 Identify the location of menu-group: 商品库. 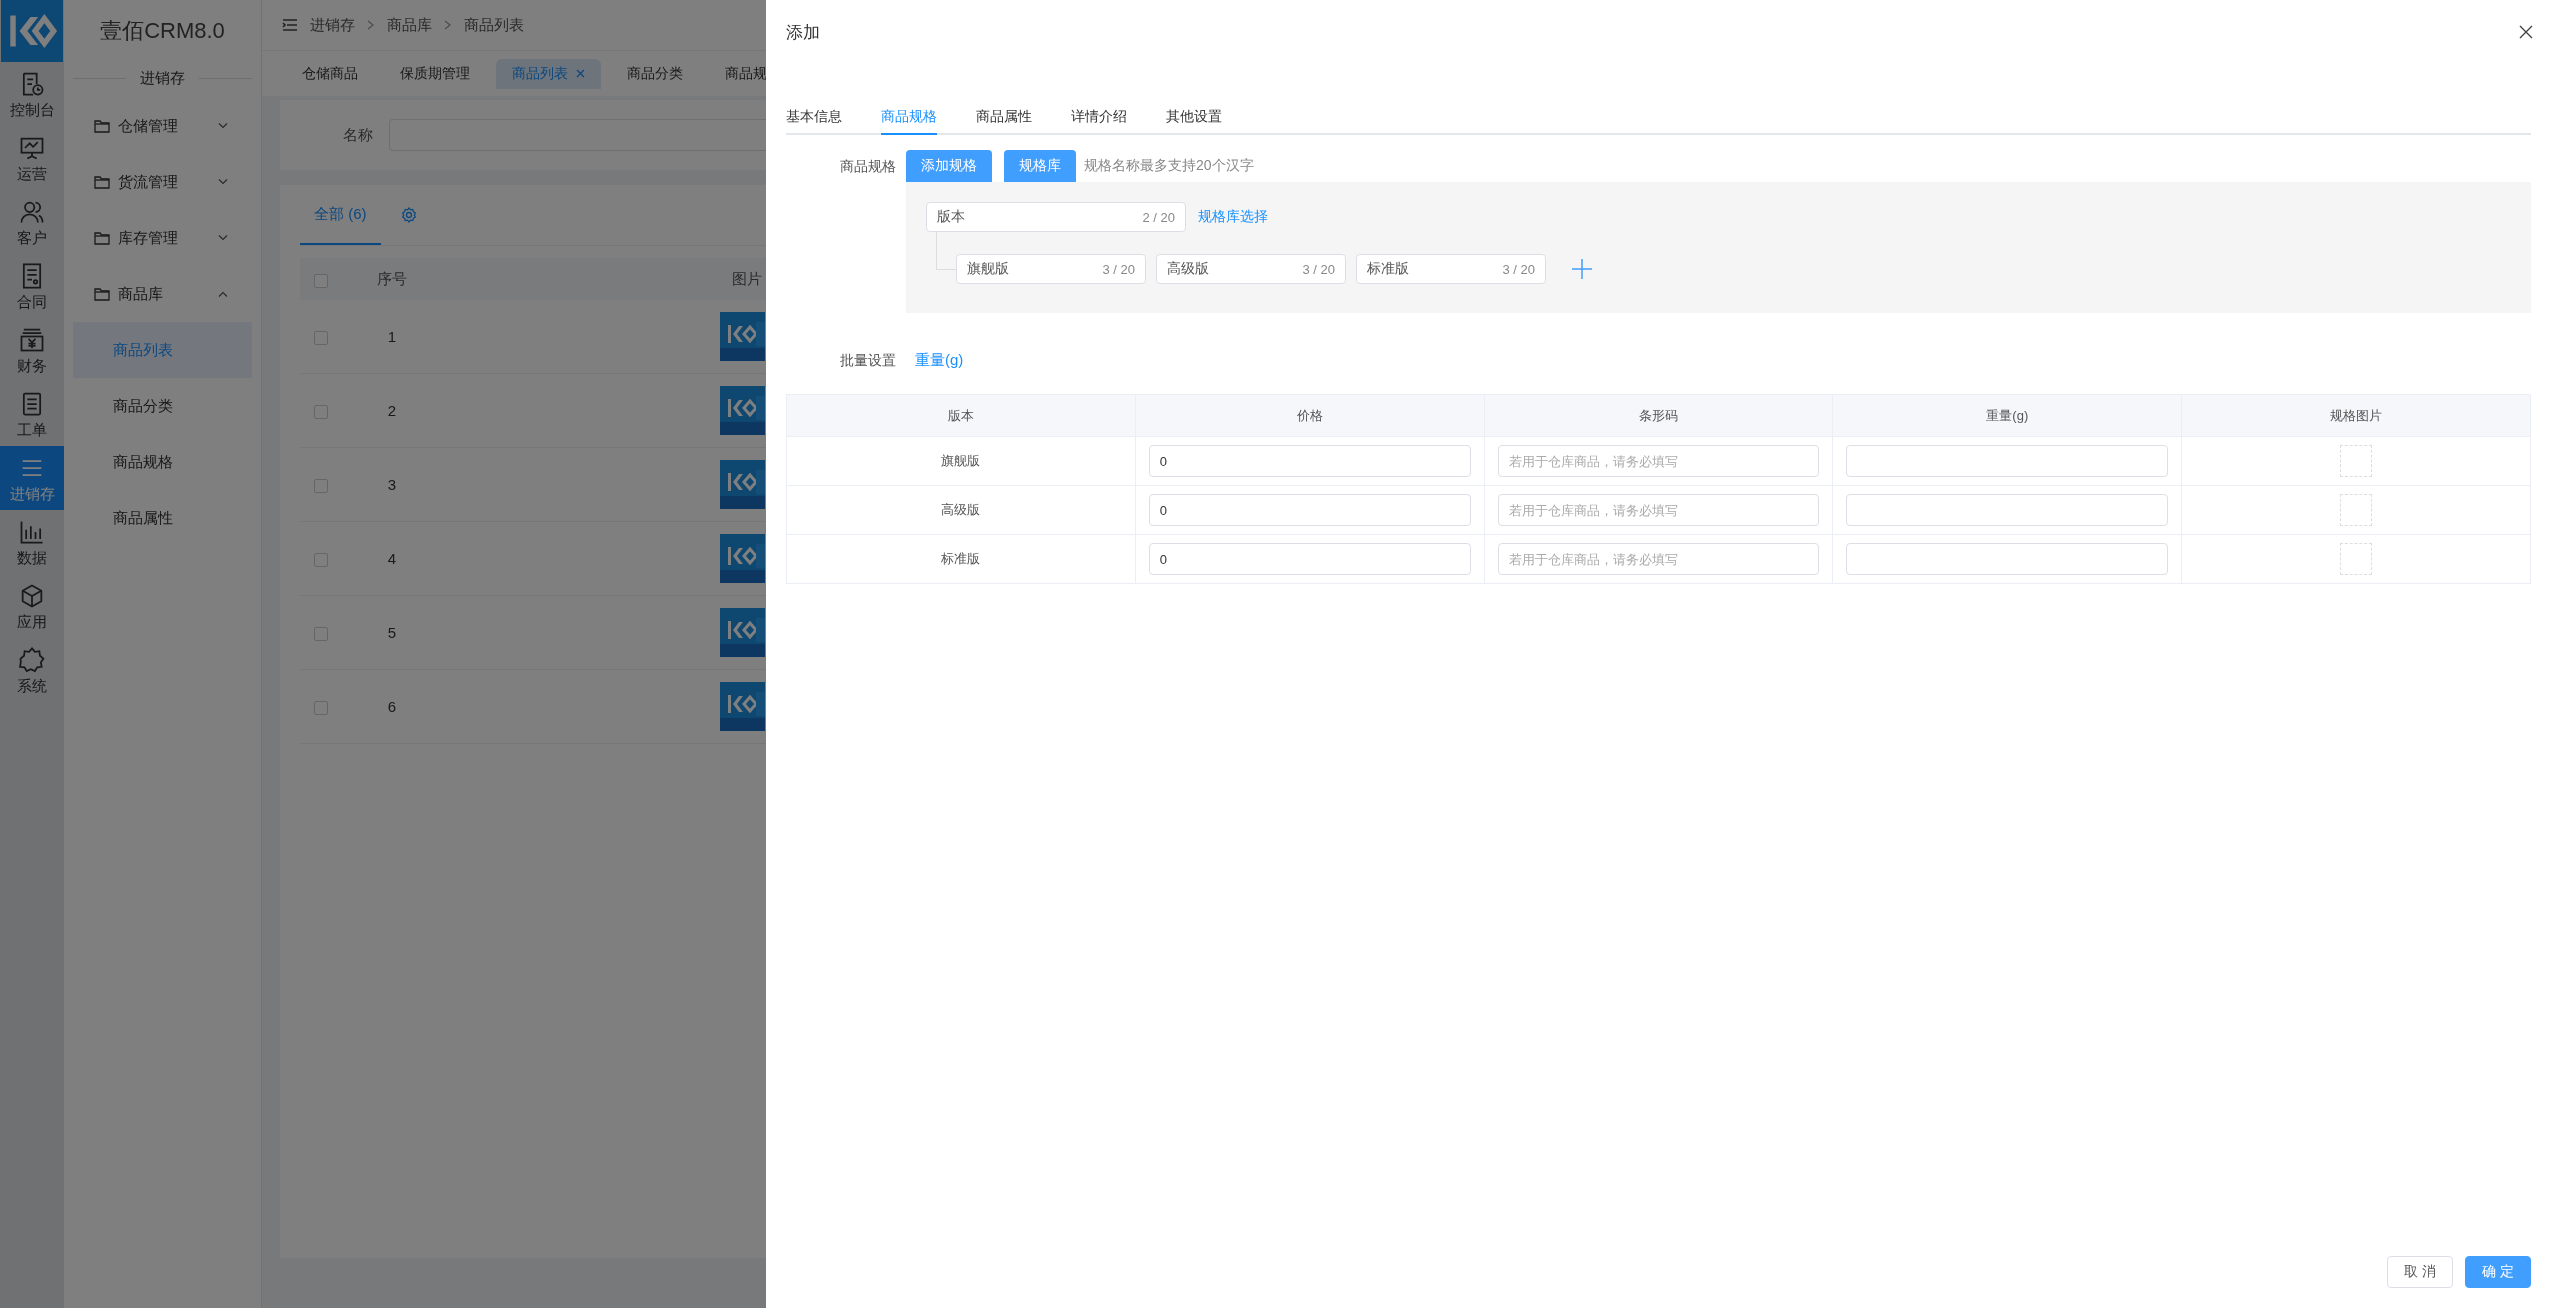
(162, 294).